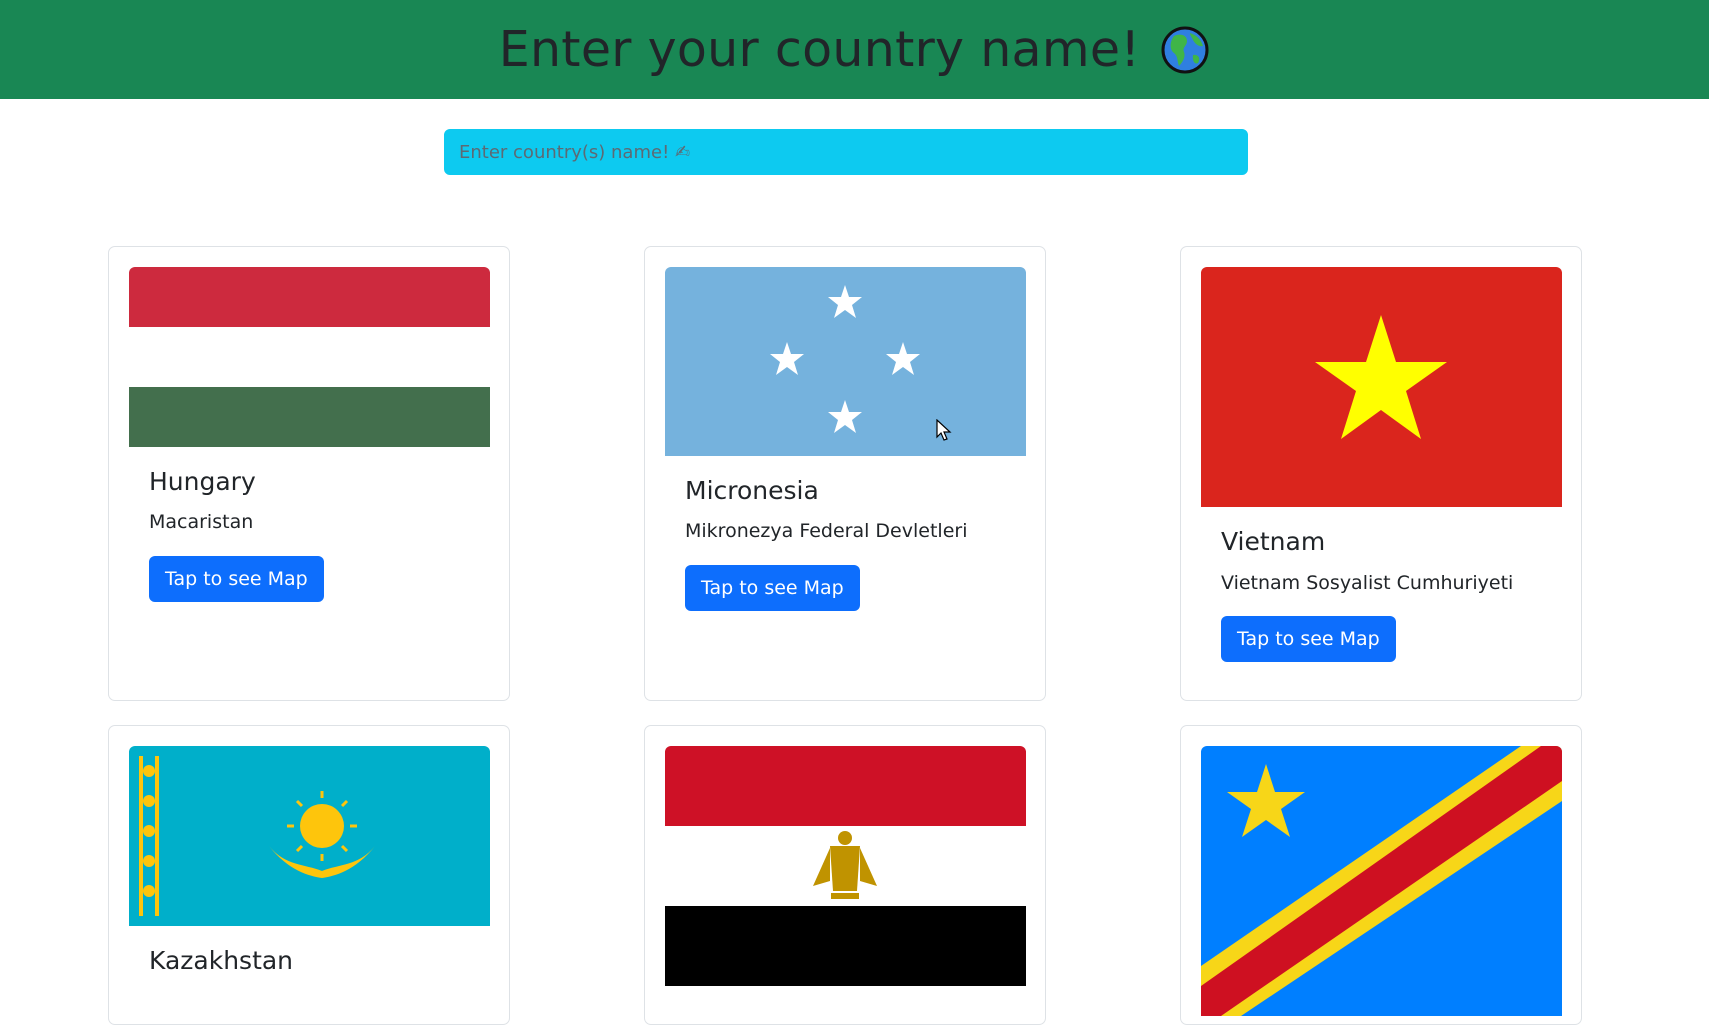  Describe the element at coordinates (1367, 583) in the screenshot. I see `country-native-name: Vietnam Sosyalist Cumhuriyeti` at that location.